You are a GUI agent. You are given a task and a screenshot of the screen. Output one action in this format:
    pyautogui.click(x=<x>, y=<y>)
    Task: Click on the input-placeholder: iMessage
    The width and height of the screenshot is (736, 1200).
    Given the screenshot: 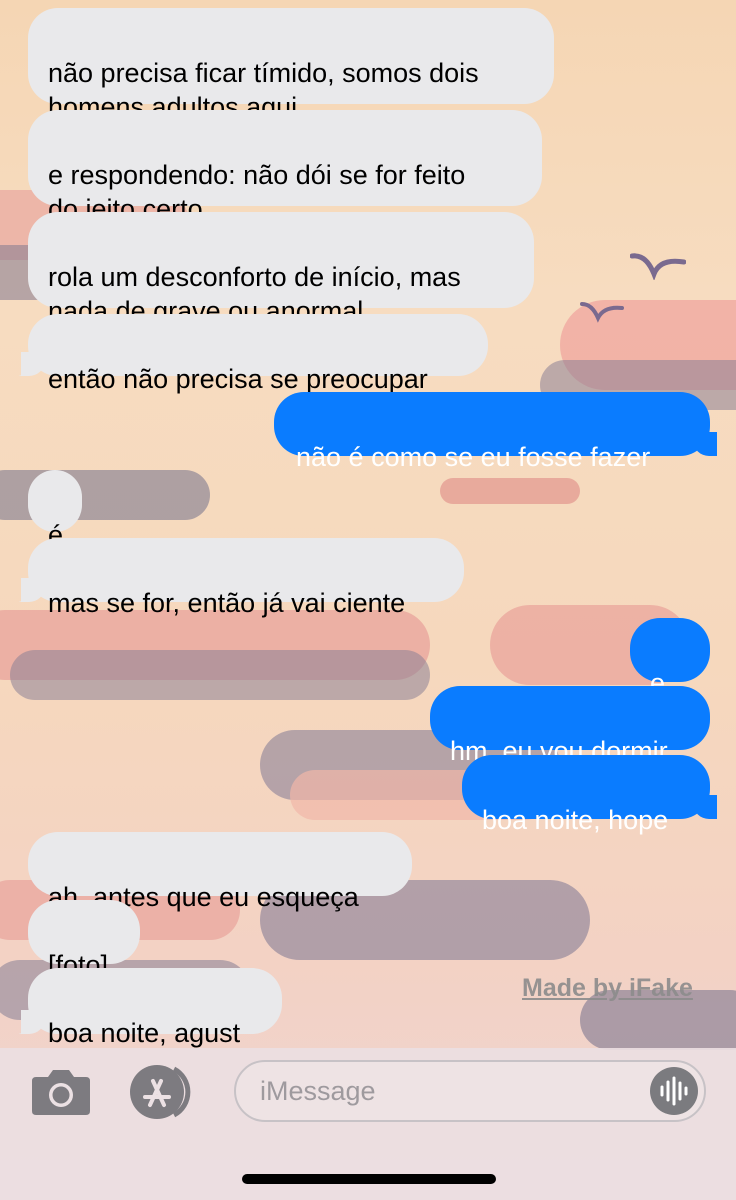 What is the action you would take?
    pyautogui.click(x=318, y=1091)
    